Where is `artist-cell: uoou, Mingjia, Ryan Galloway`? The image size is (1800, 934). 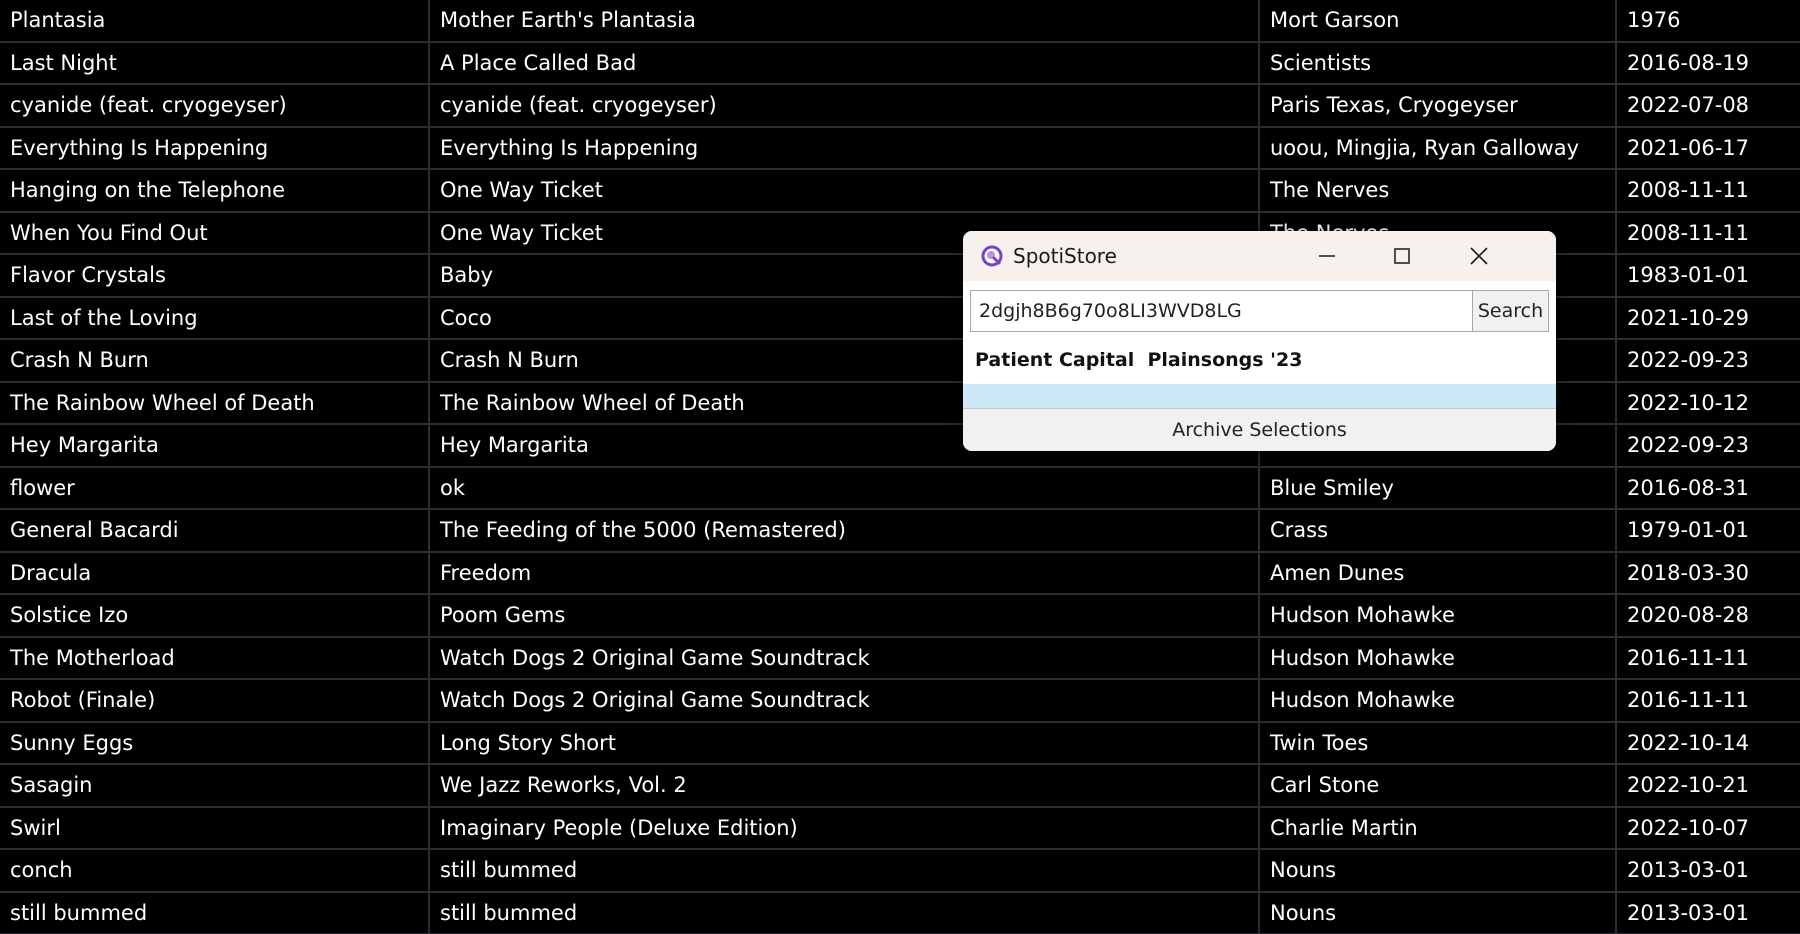
artist-cell: uoou, Mingjia, Ryan Galloway is located at coordinates (1438, 147).